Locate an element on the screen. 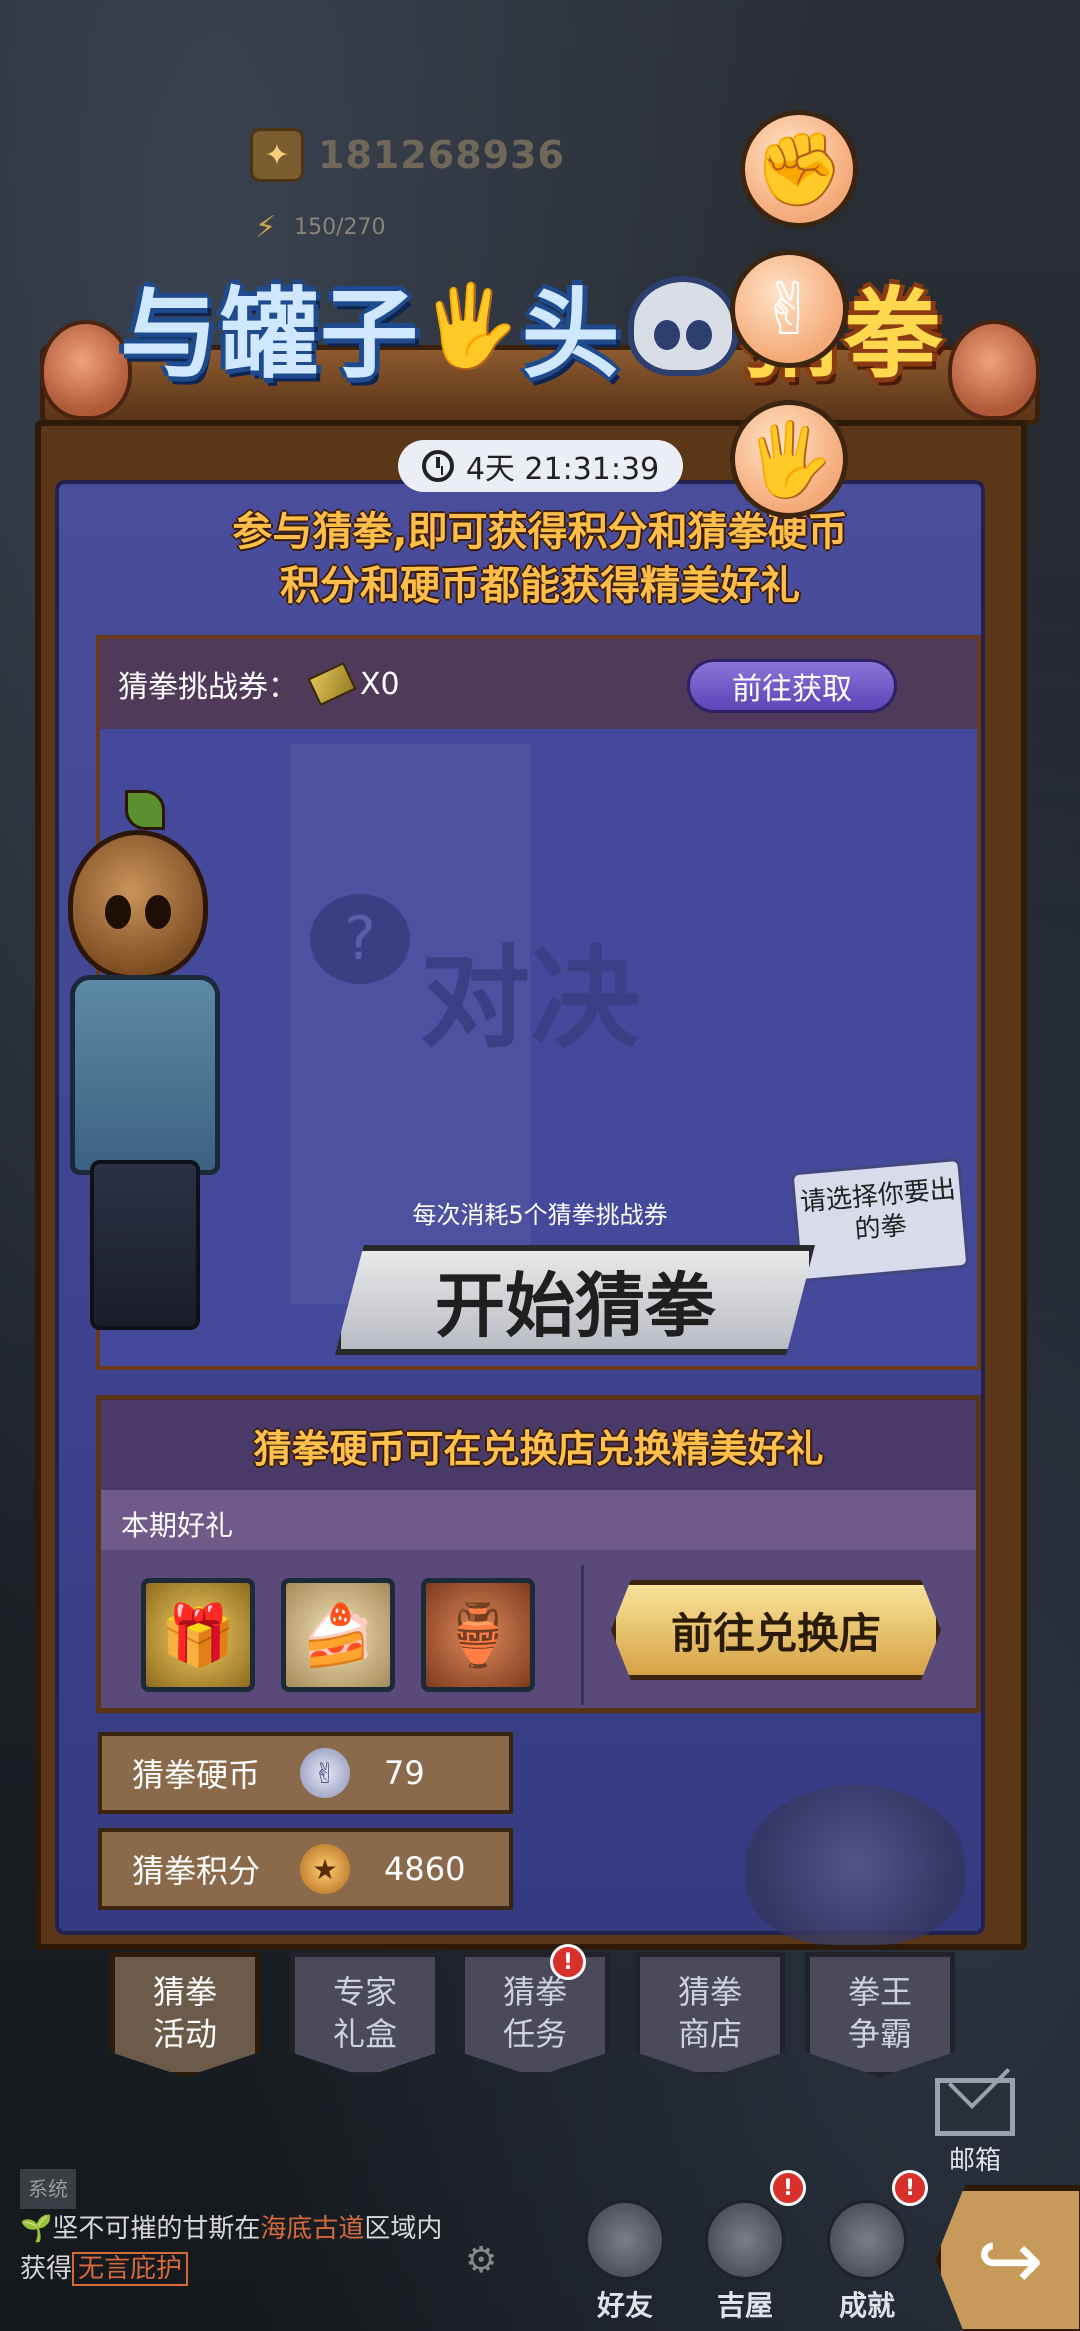  paper-hand-button: 🖐 is located at coordinates (789, 459).